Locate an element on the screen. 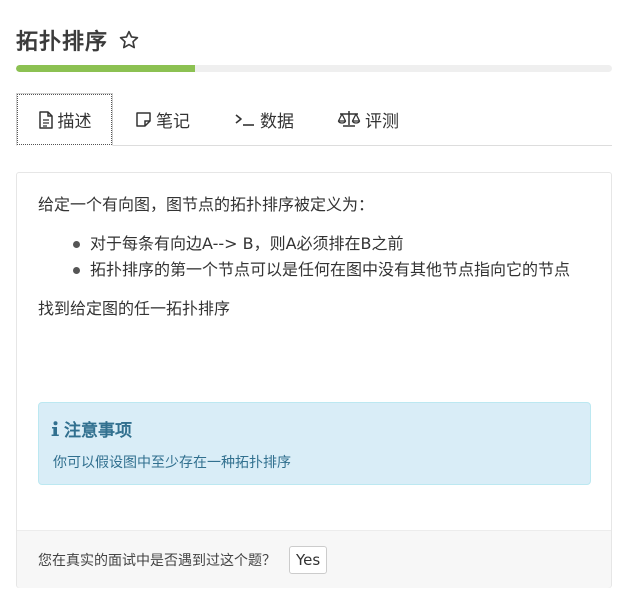 The image size is (624, 615). note-icon is located at coordinates (143, 119).